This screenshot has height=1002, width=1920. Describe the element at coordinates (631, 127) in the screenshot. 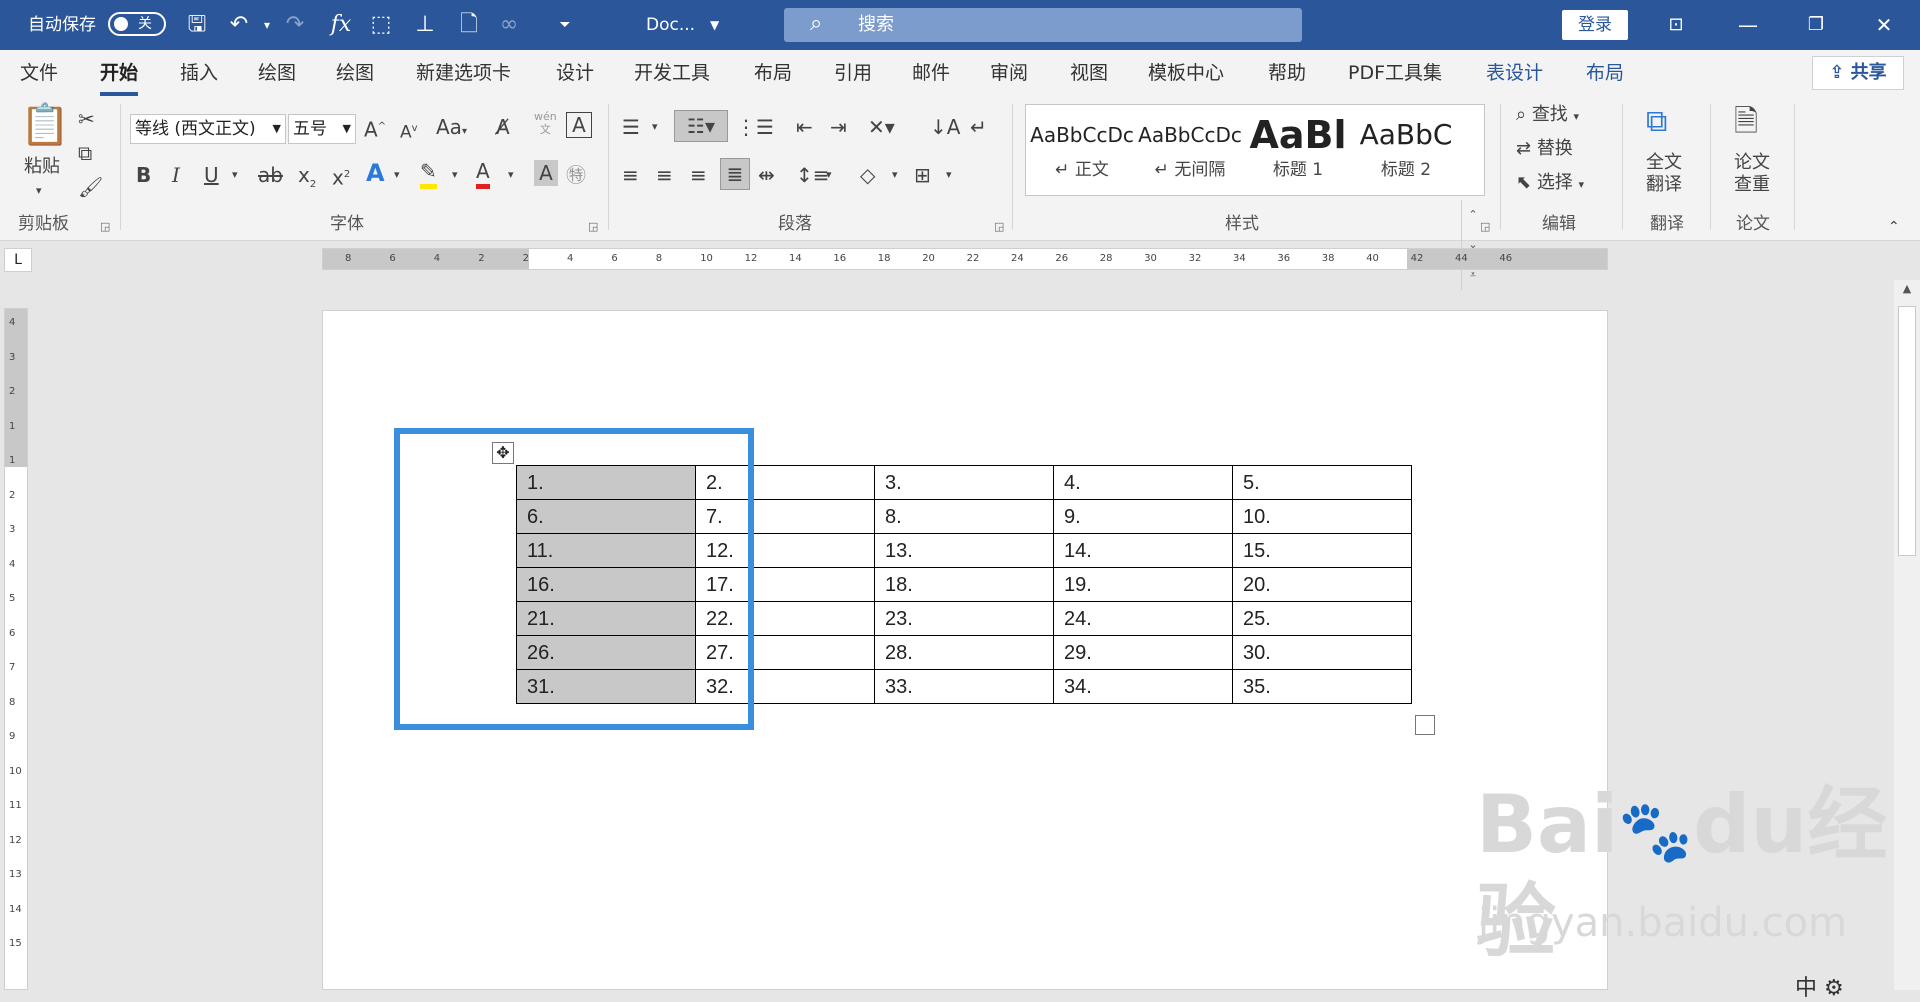

I see `bullets-icon: ☰` at that location.